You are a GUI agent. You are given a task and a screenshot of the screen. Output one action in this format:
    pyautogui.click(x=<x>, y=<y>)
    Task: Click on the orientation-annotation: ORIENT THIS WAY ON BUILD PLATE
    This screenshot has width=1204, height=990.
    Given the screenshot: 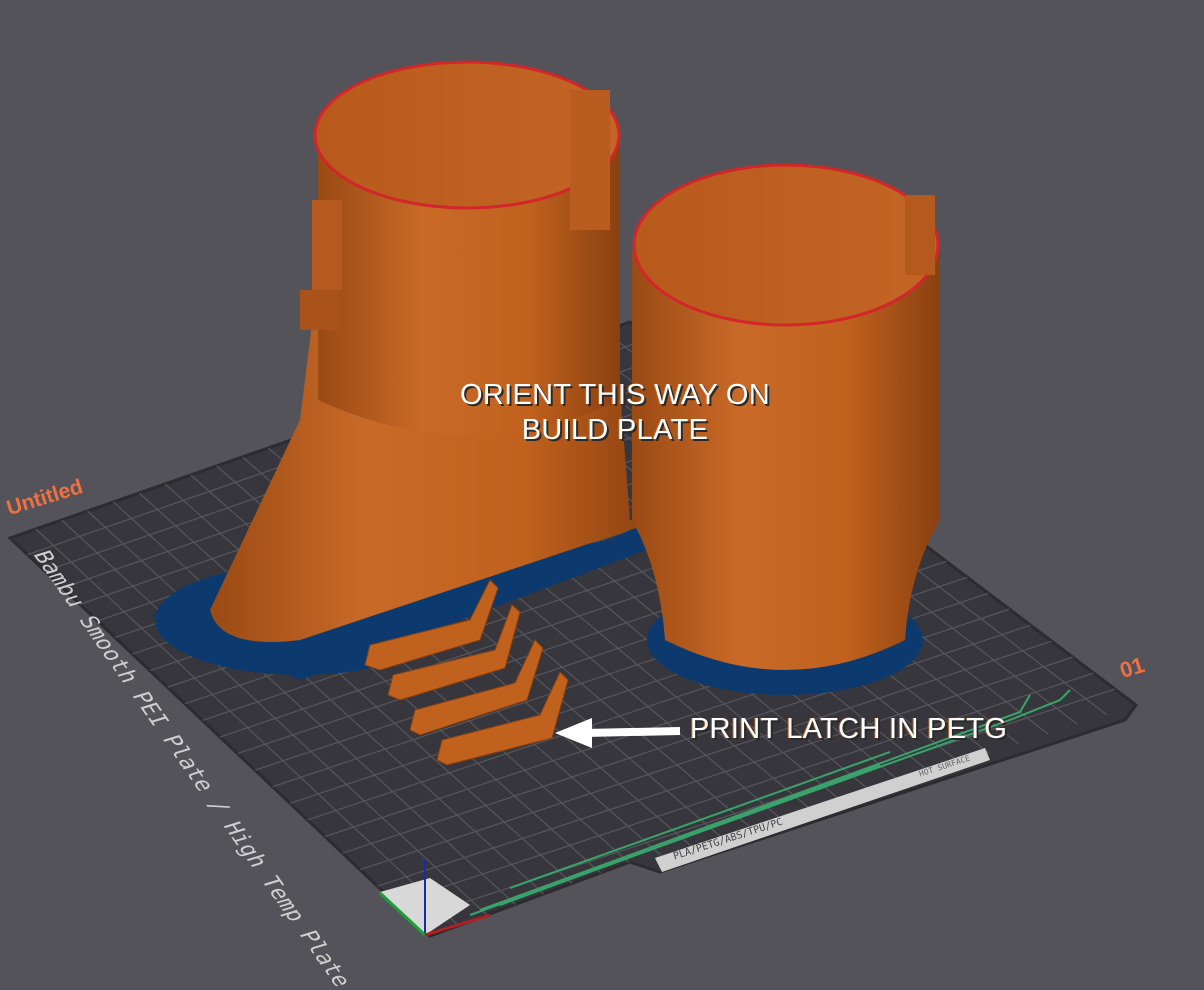 What is the action you would take?
    pyautogui.click(x=615, y=413)
    